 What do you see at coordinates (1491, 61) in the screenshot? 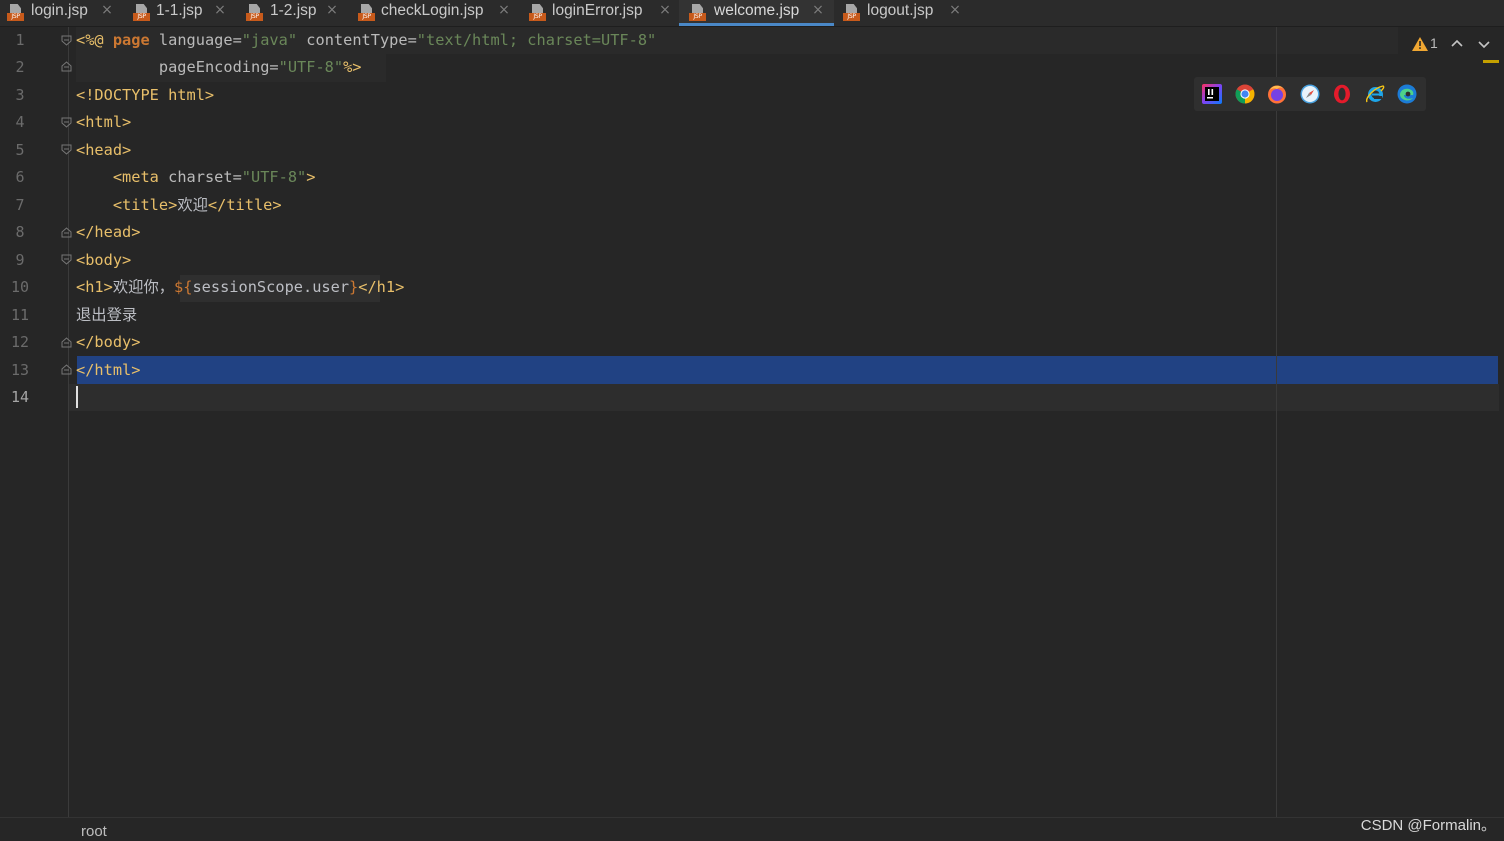
I see `scrollbar-warning-marker` at bounding box center [1491, 61].